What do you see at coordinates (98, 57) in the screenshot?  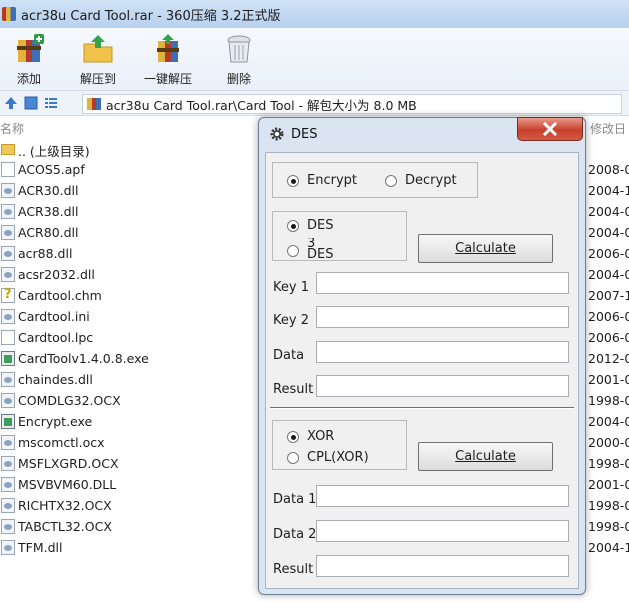 I see `extract-to-button: 解压到` at bounding box center [98, 57].